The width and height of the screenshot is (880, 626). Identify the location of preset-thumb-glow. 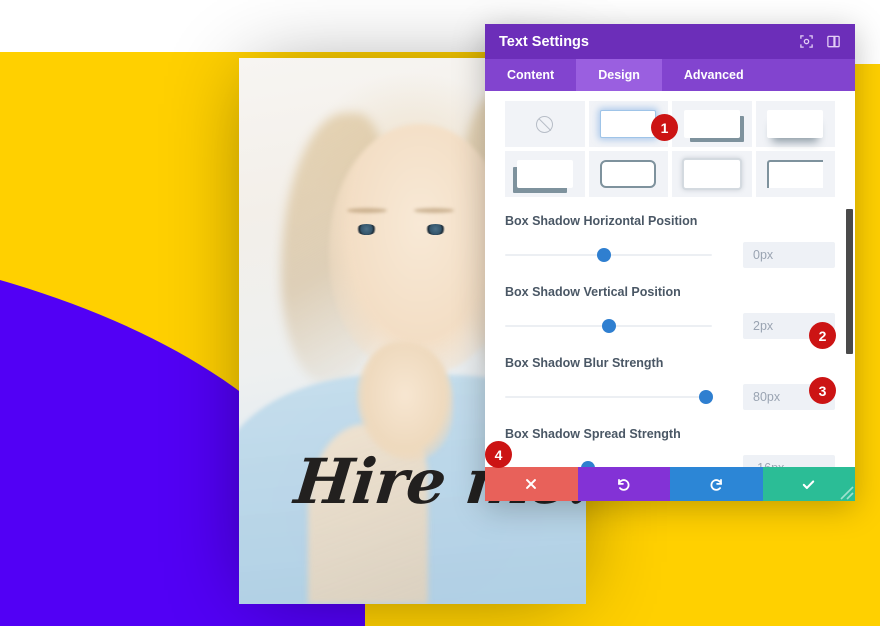
(628, 124).